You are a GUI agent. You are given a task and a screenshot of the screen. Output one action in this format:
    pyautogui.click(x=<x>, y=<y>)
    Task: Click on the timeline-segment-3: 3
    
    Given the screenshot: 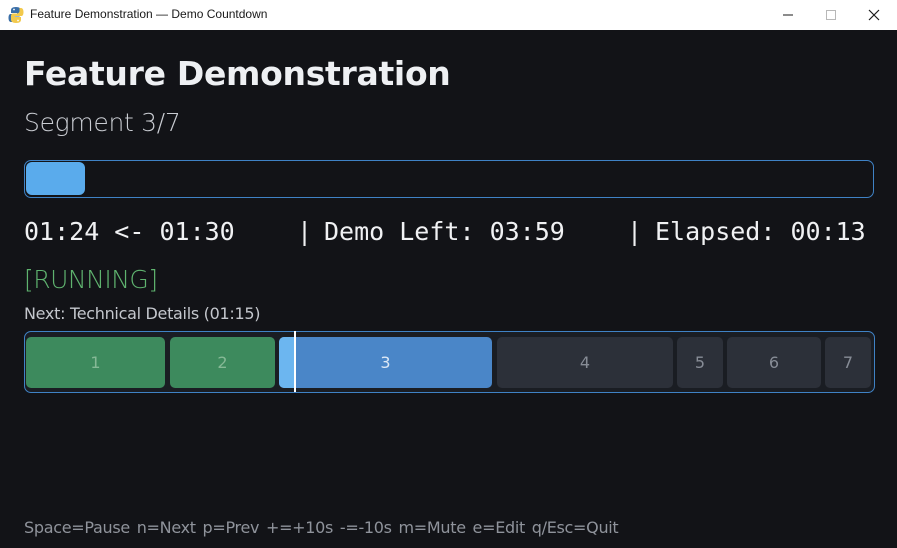 What is the action you would take?
    pyautogui.click(x=385, y=362)
    